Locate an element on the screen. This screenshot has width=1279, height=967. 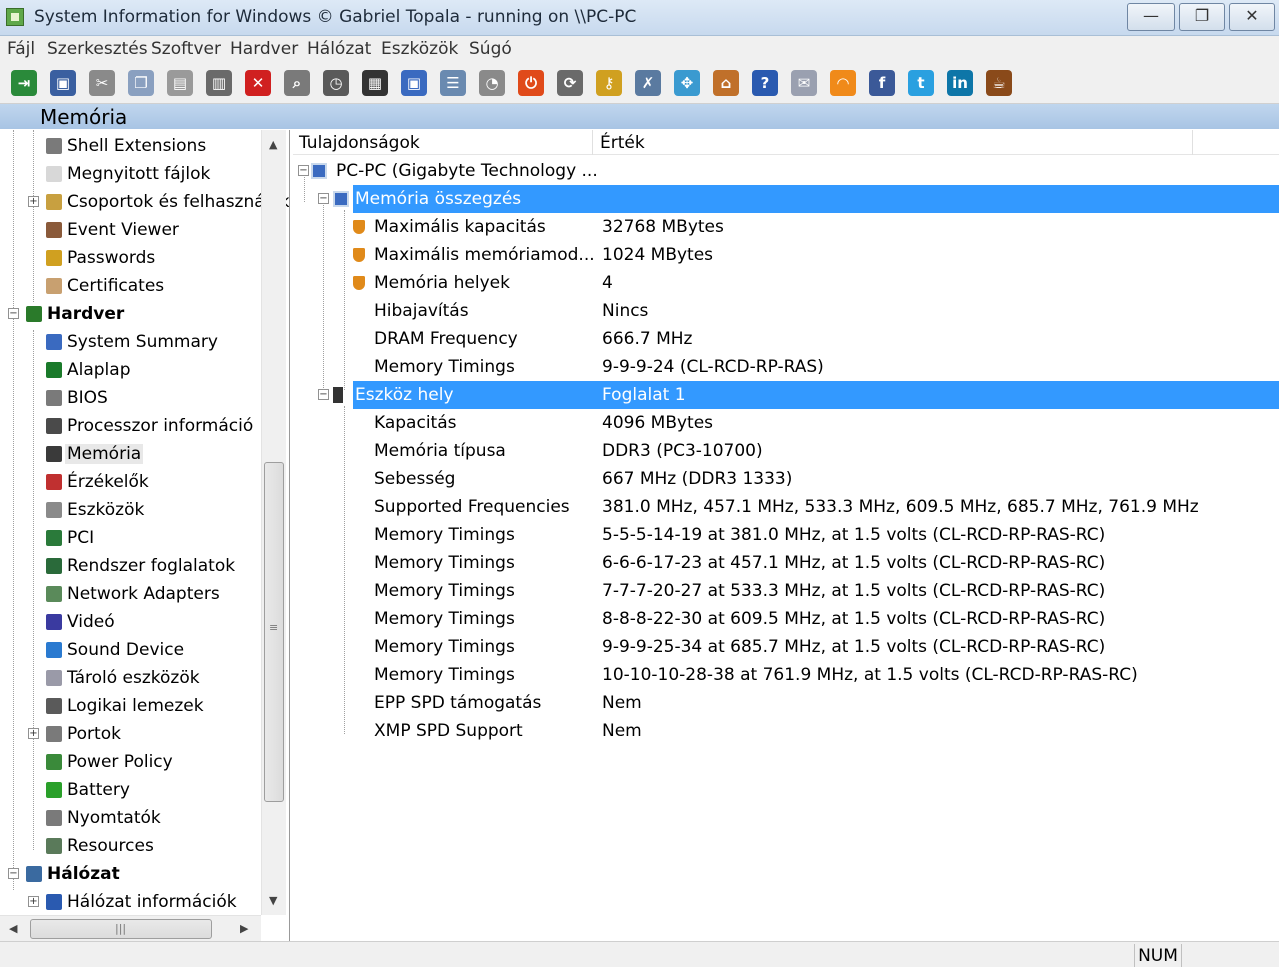
copy-button: ❐ is located at coordinates (141, 83).